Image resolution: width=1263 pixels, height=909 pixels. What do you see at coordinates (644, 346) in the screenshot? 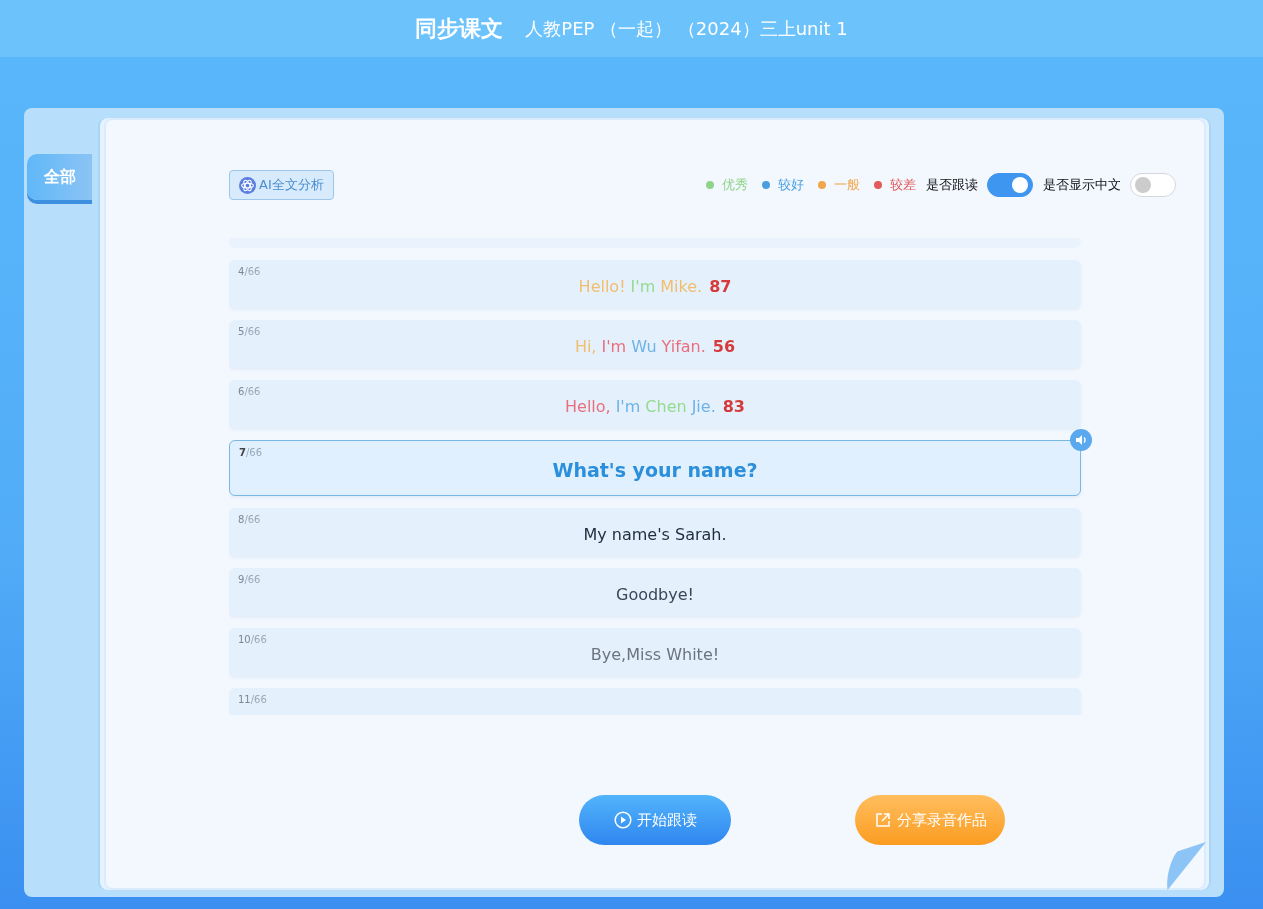
I see `sentence-word: Wu` at bounding box center [644, 346].